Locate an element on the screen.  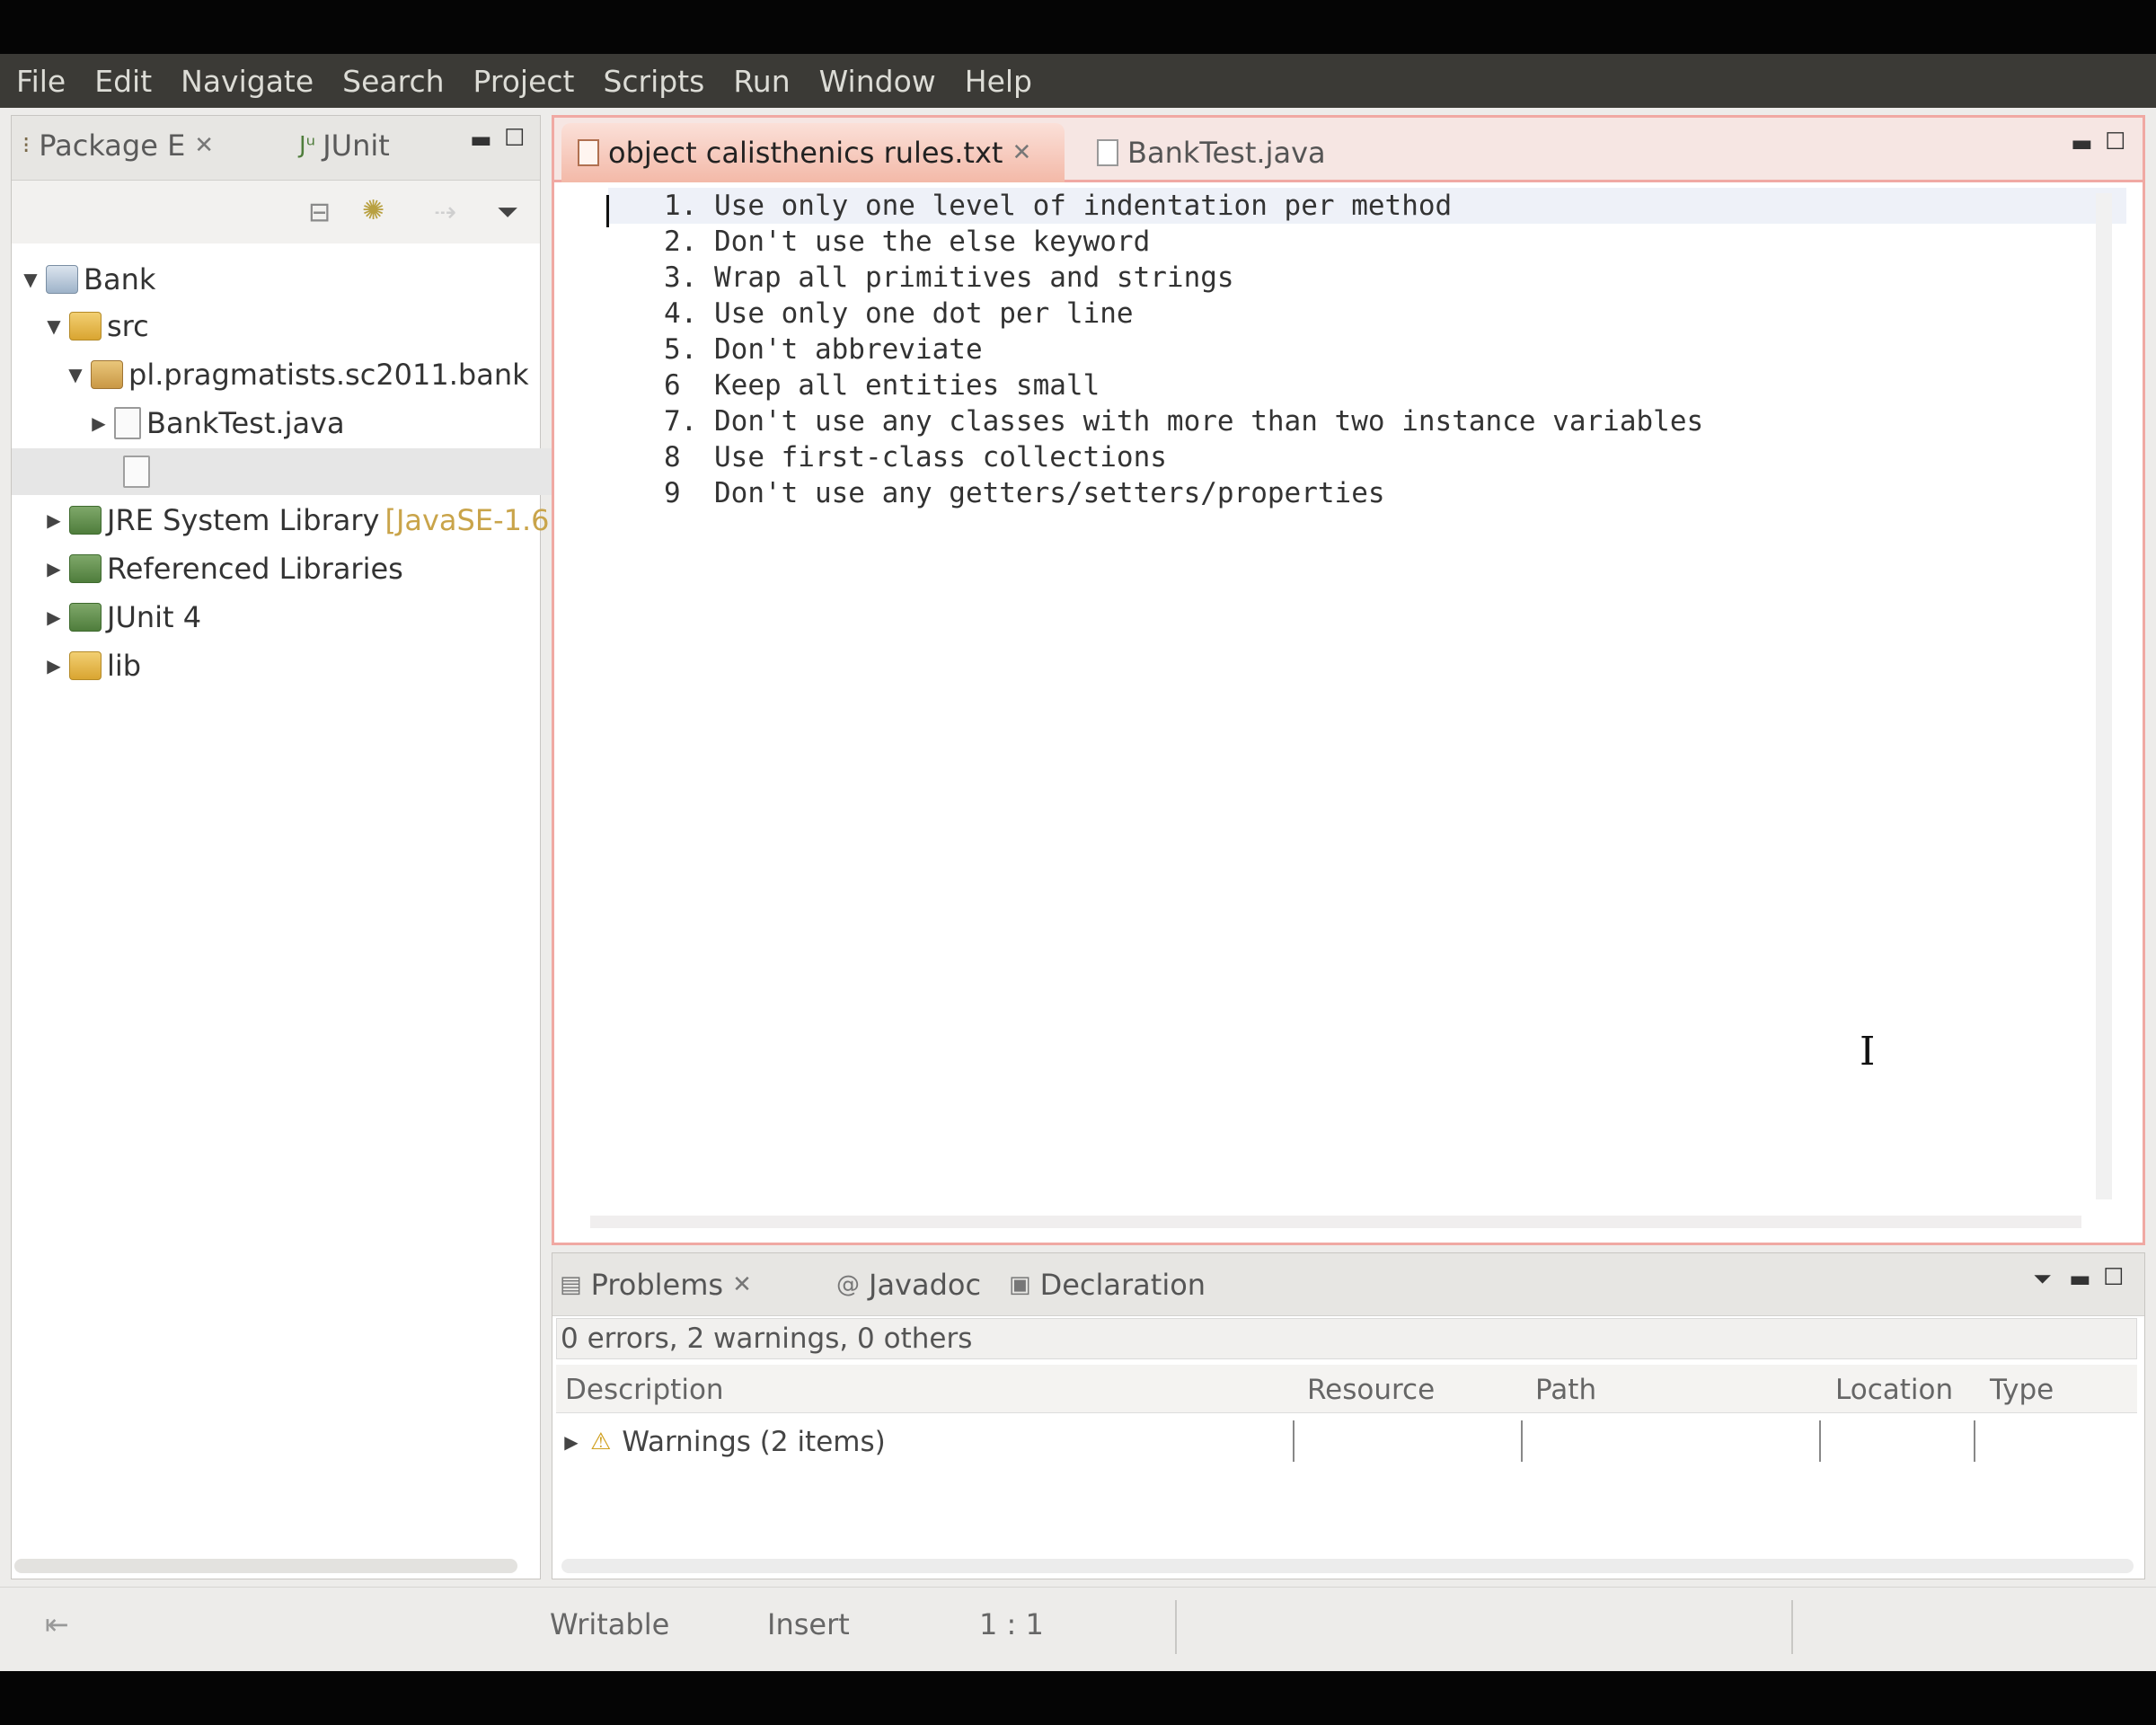
tree-item-package: ▼ pl.pragmatists.sc2011.bank is located at coordinates (302, 374).